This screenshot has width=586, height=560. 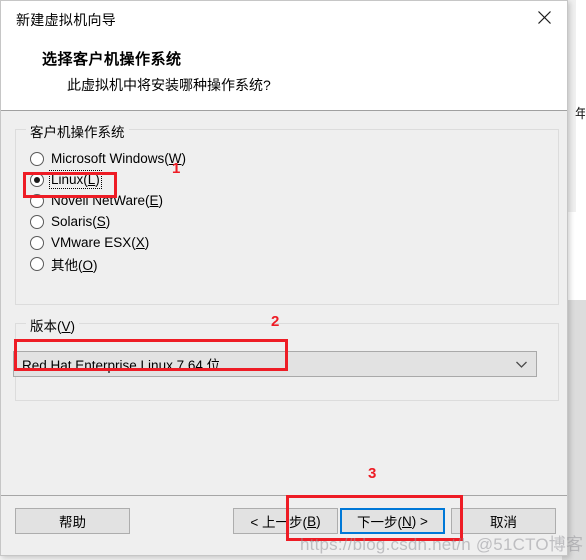 What do you see at coordinates (37, 200) in the screenshot?
I see `radio-indicator-netware` at bounding box center [37, 200].